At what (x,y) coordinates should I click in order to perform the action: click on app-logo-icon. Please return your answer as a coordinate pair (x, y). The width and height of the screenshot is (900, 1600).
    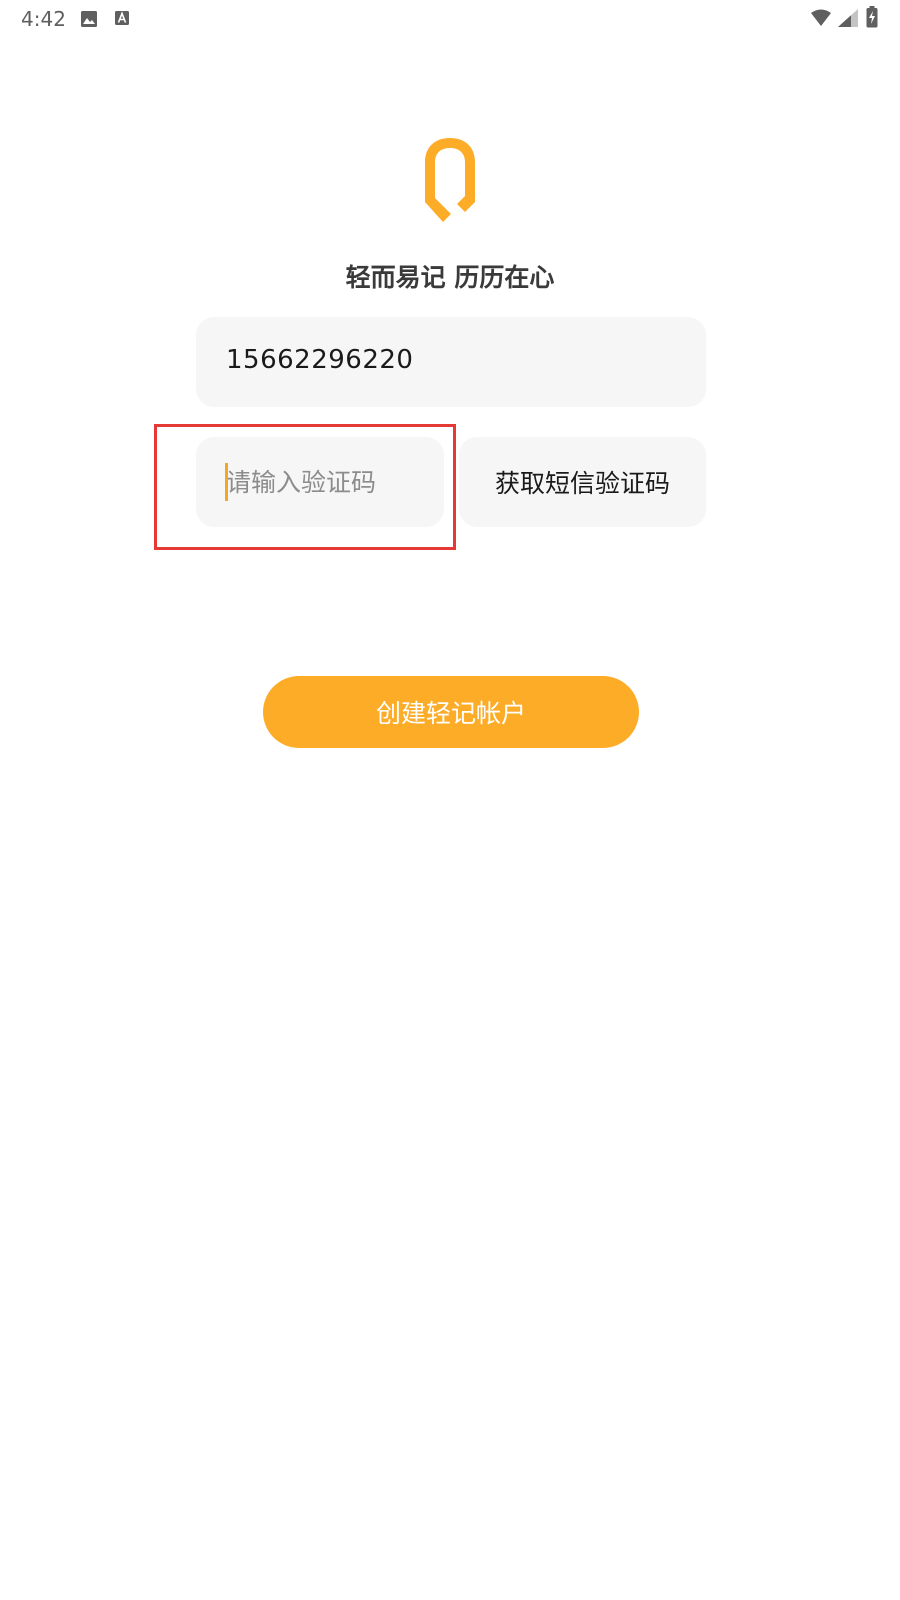
    Looking at the image, I should click on (450, 180).